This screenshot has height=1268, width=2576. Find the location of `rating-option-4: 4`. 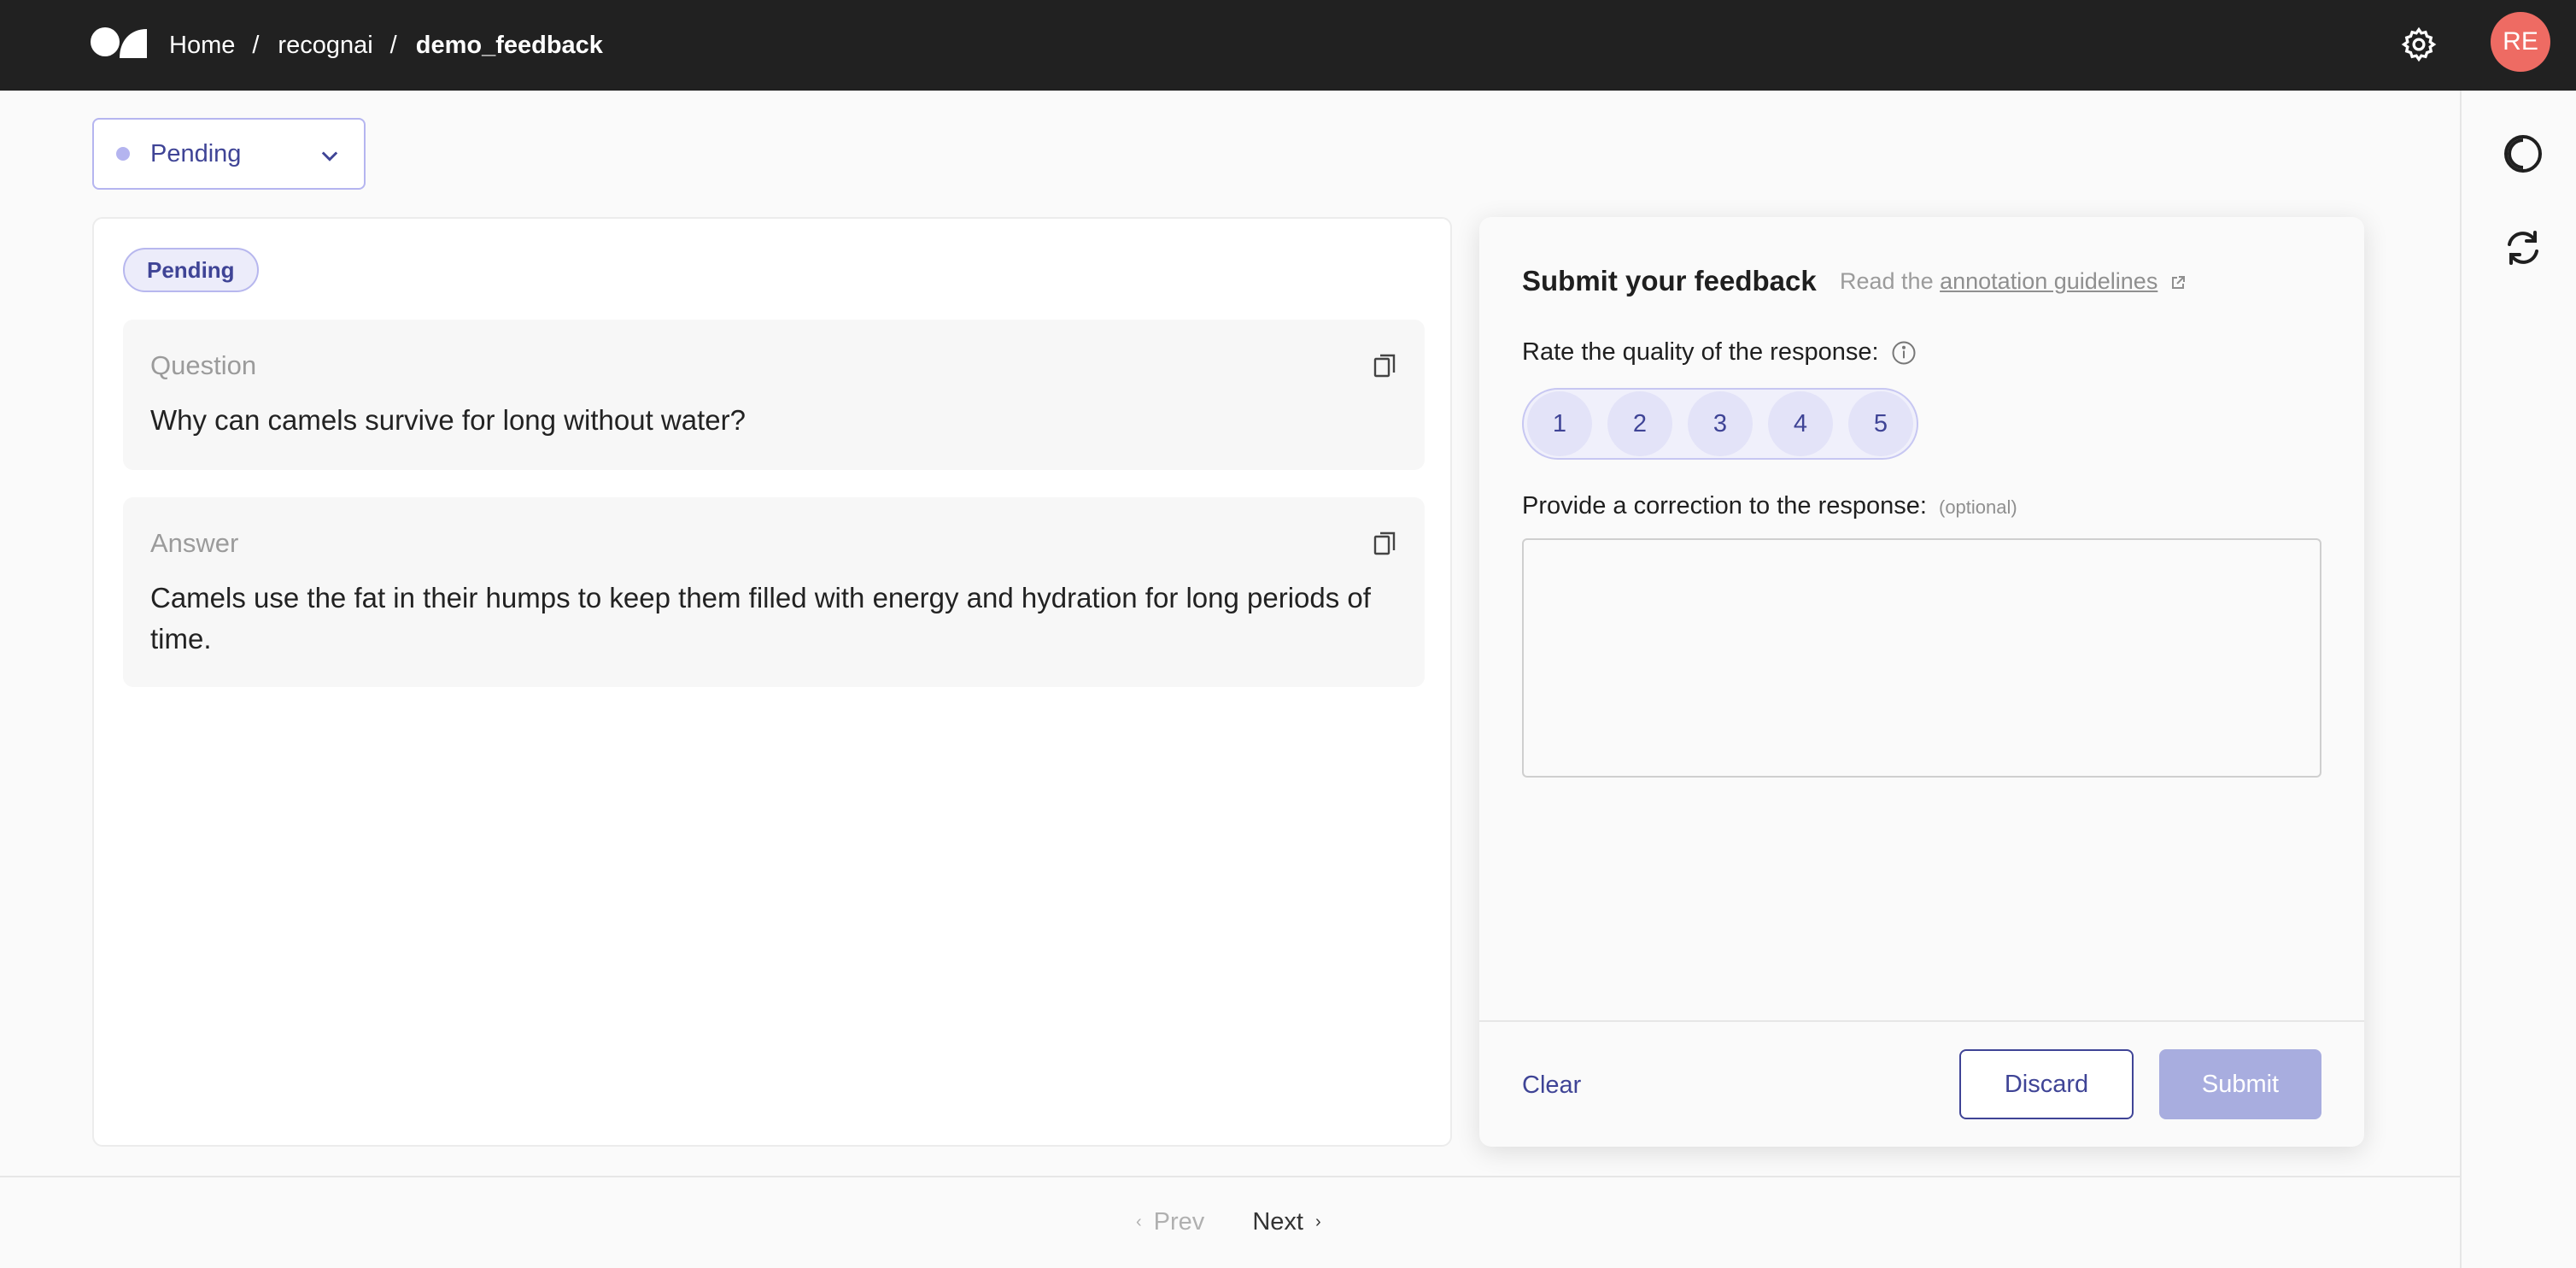

rating-option-4: 4 is located at coordinates (1800, 423).